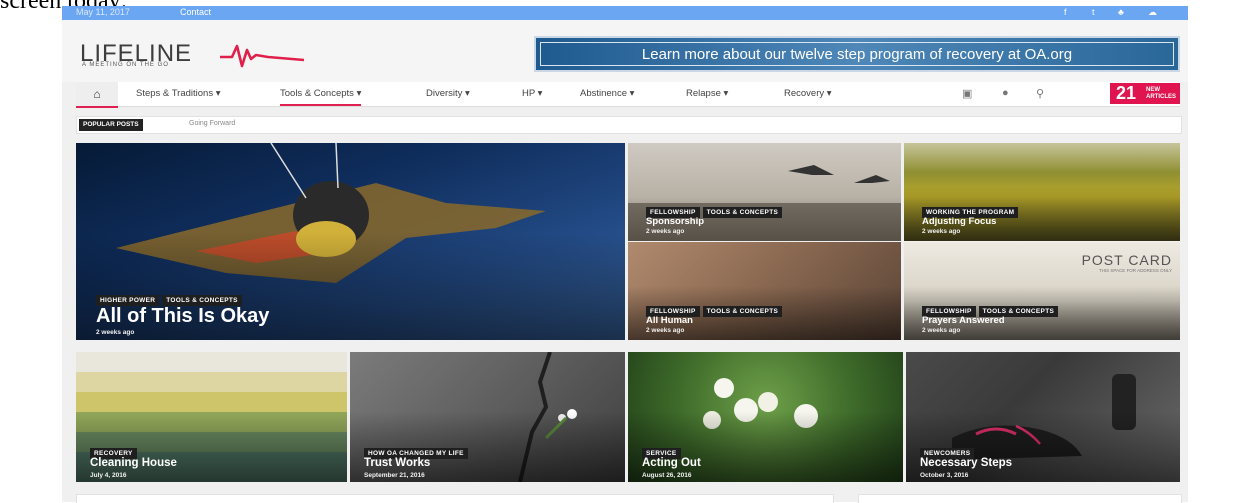  What do you see at coordinates (675, 221) in the screenshot?
I see `post-title: Sponsorship` at bounding box center [675, 221].